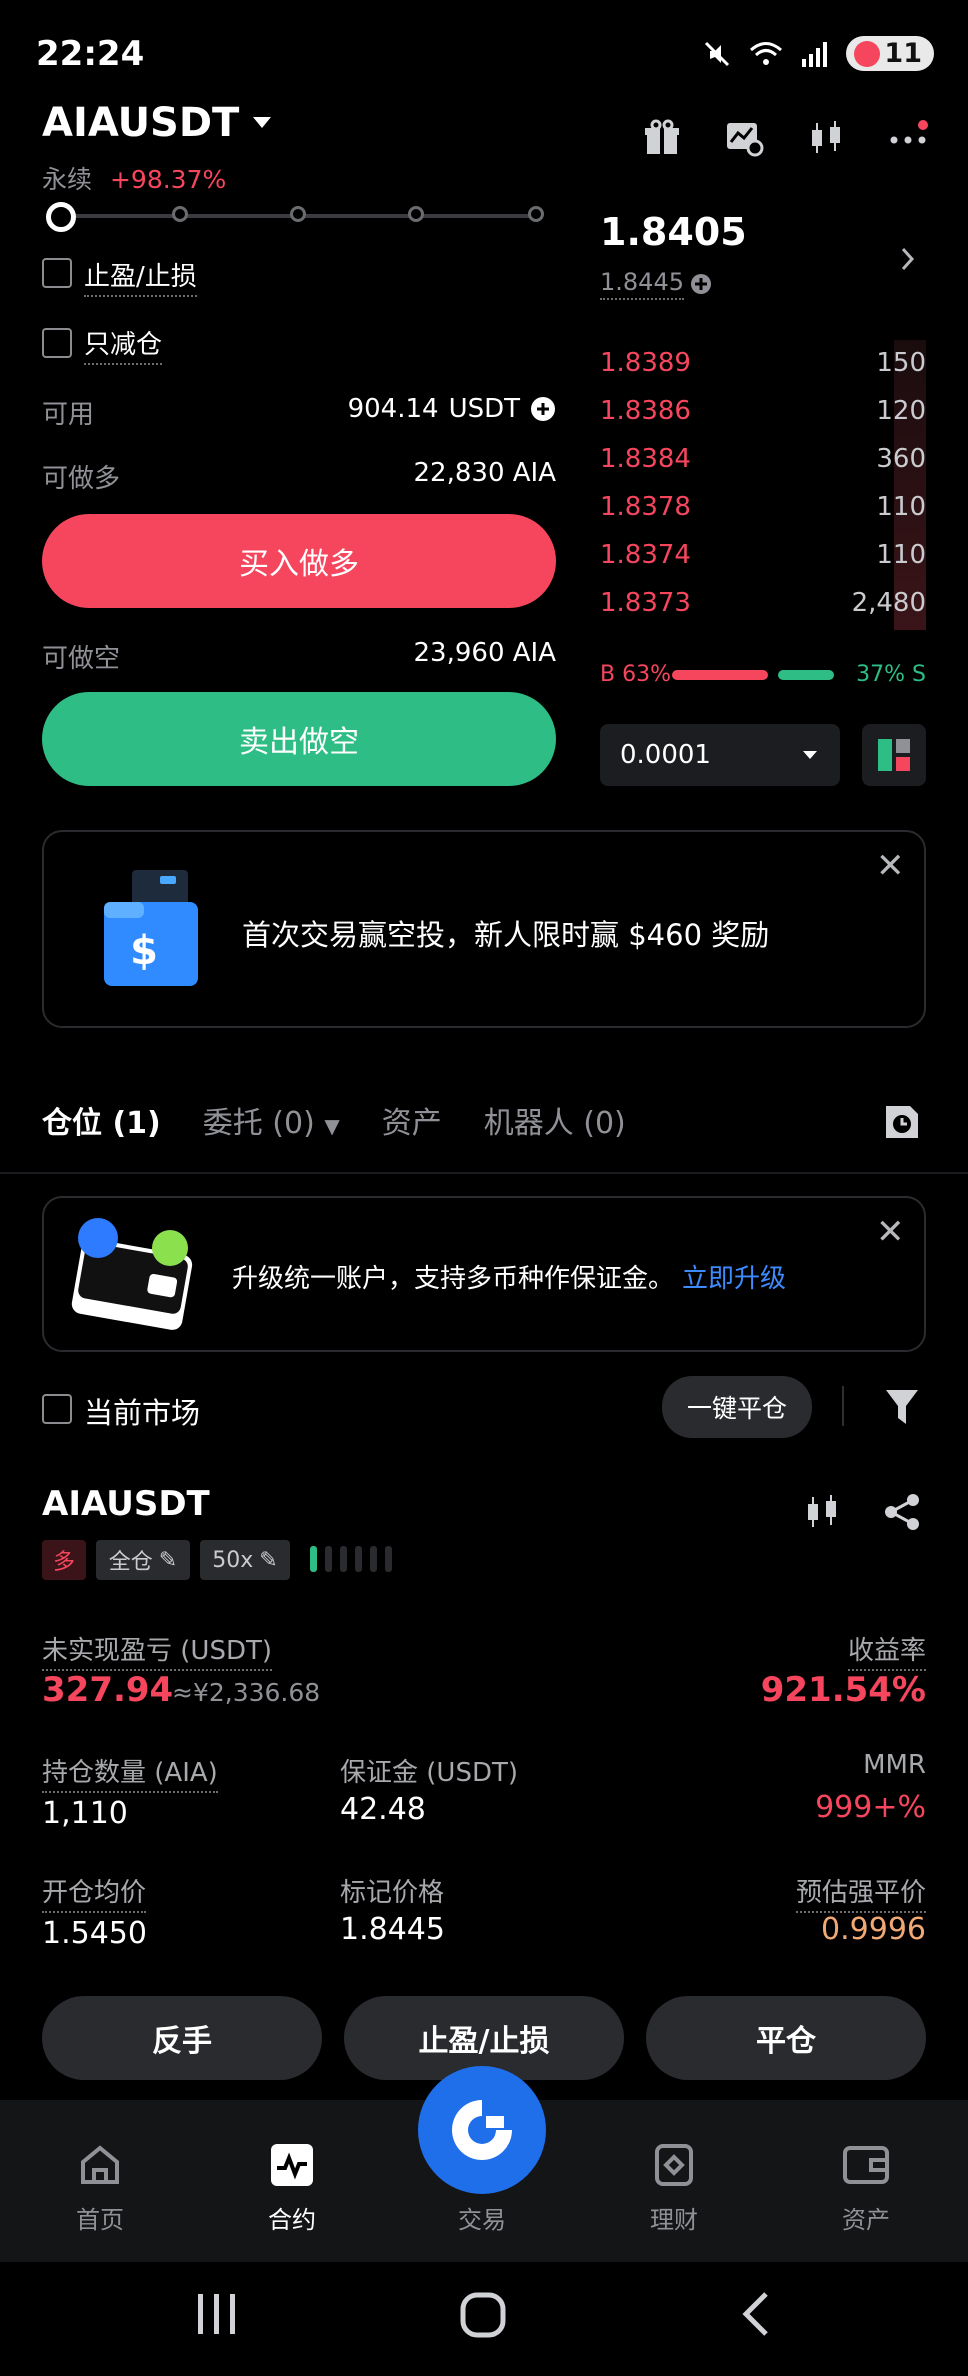  Describe the element at coordinates (908, 138) in the screenshot. I see `more-icon` at that location.